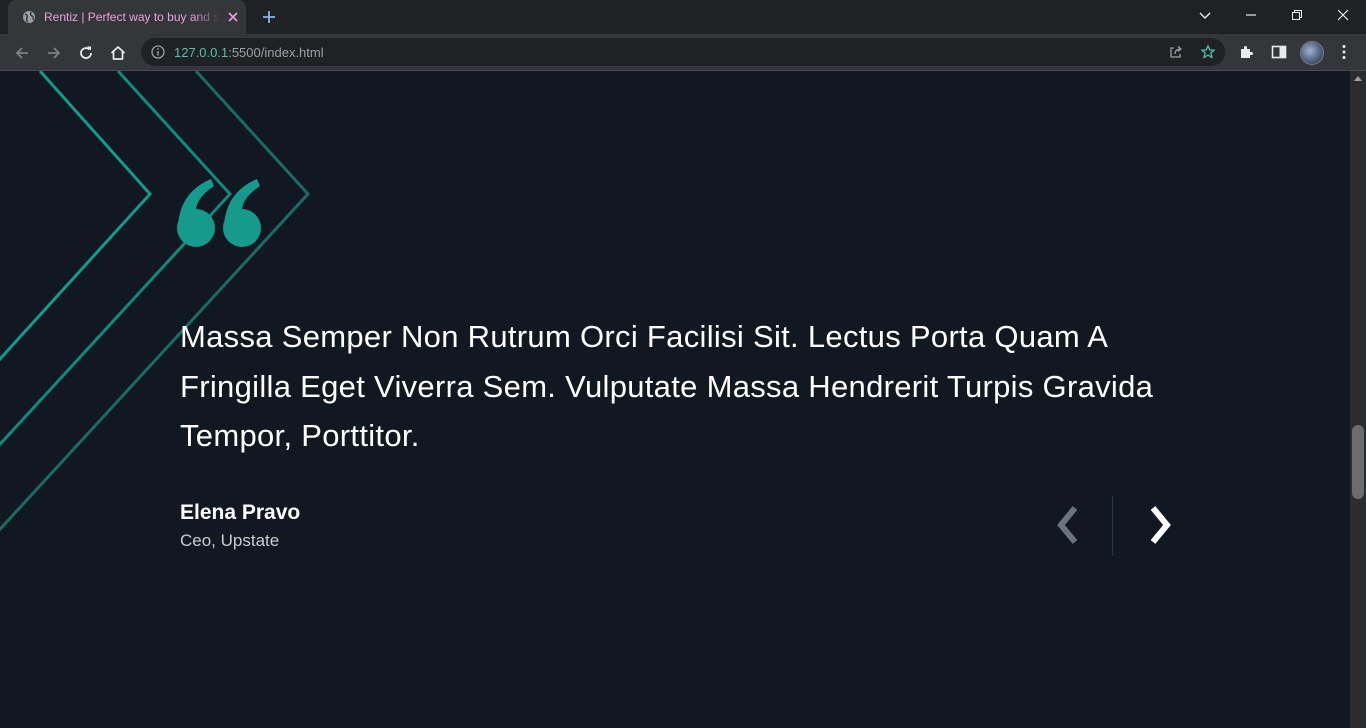 This screenshot has width=1366, height=728. What do you see at coordinates (1312, 53) in the screenshot?
I see `avatar` at bounding box center [1312, 53].